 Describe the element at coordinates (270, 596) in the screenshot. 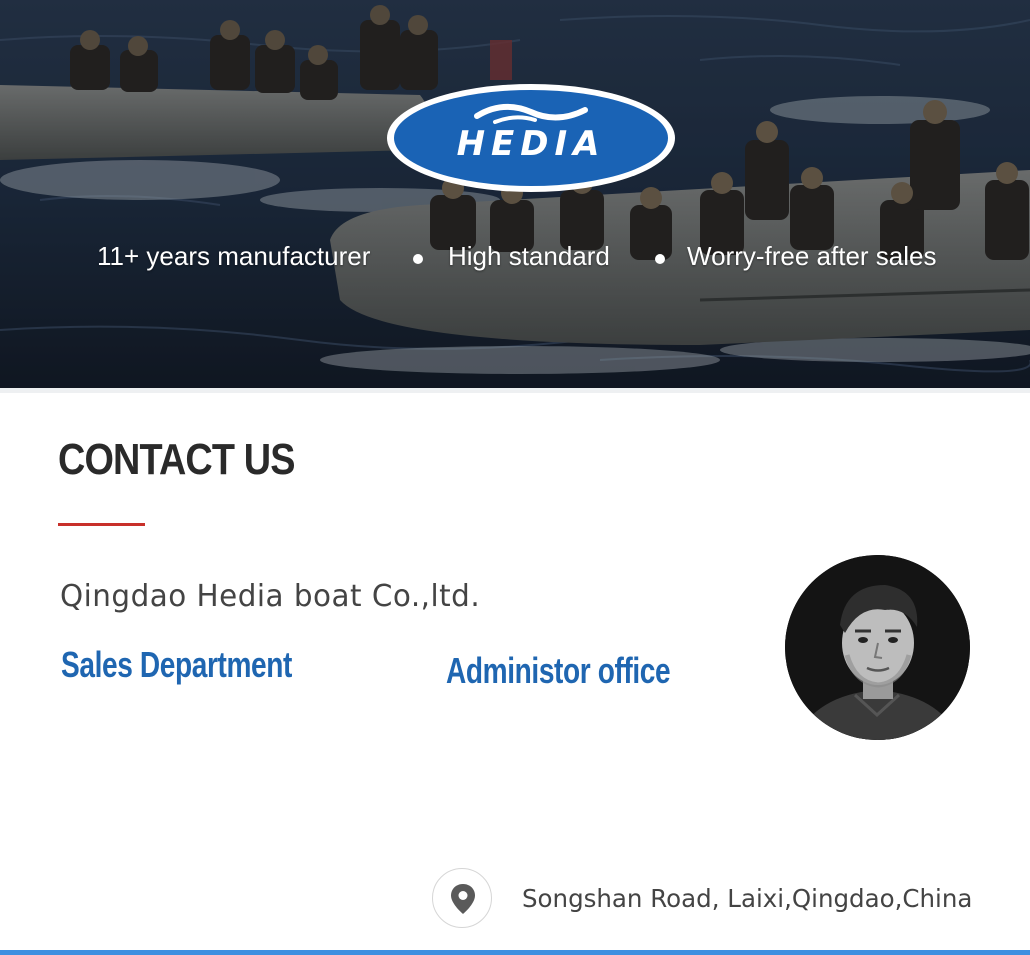

I see `company-name: Qingdao Hedia boat Co.,ltd.` at that location.